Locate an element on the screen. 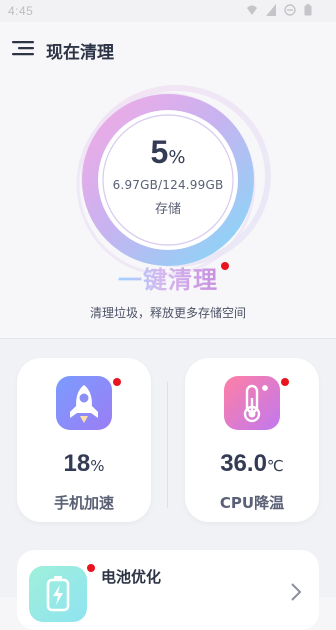 The image size is (336, 630). battery-icon is located at coordinates (58, 594).